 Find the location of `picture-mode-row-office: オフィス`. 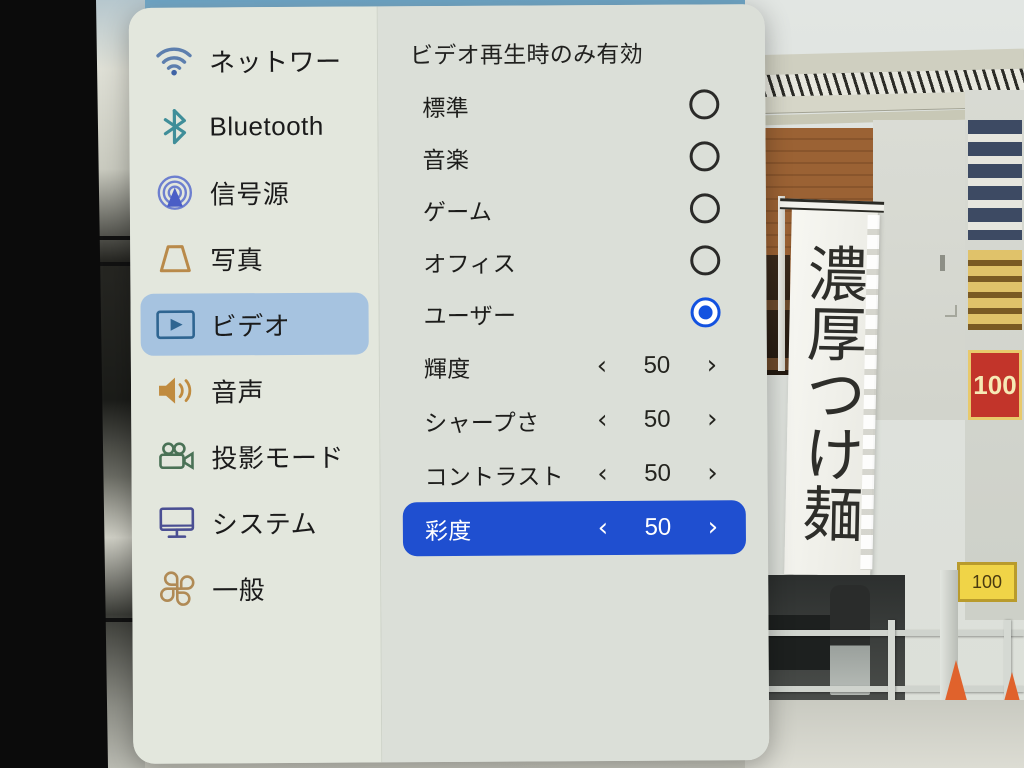

picture-mode-row-office: オフィス is located at coordinates (572, 261).